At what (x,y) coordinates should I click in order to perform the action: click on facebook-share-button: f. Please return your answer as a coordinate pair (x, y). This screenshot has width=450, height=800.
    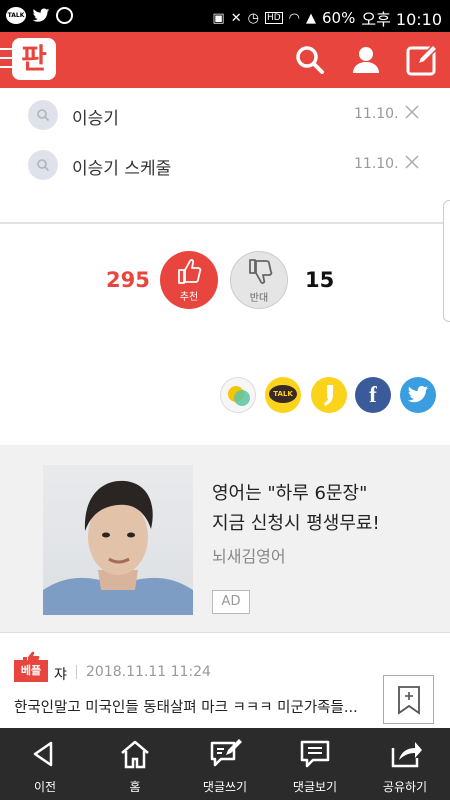
    Looking at the image, I should click on (373, 395).